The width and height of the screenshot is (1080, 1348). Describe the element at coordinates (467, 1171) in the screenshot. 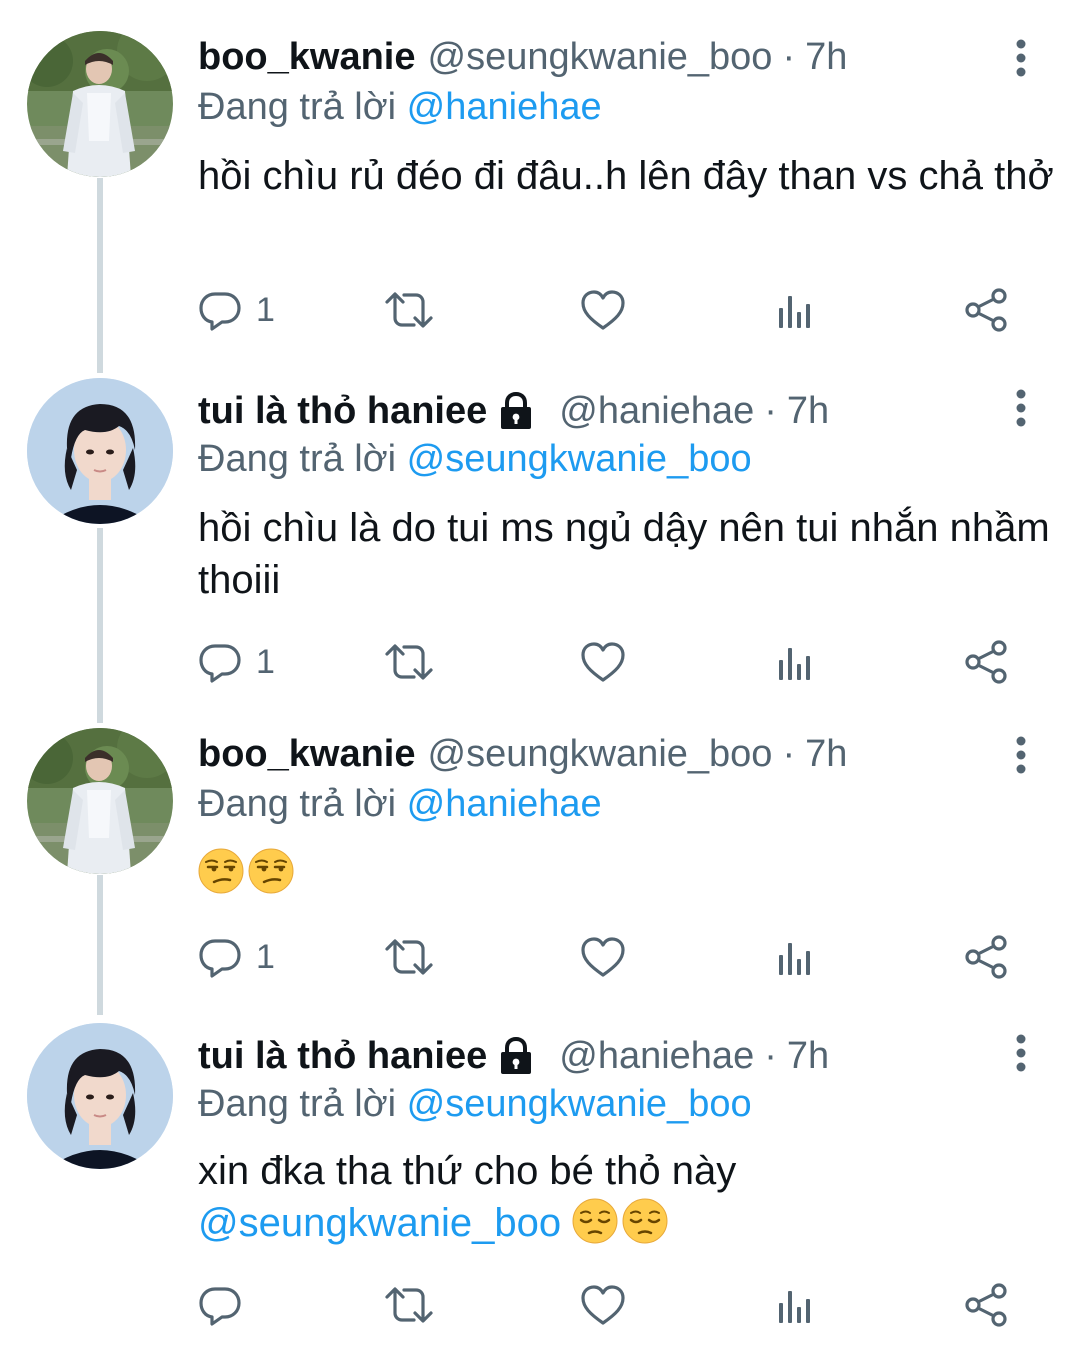

I see `tweet-text-content: xin đka tha thứ cho bé thỏ này` at that location.